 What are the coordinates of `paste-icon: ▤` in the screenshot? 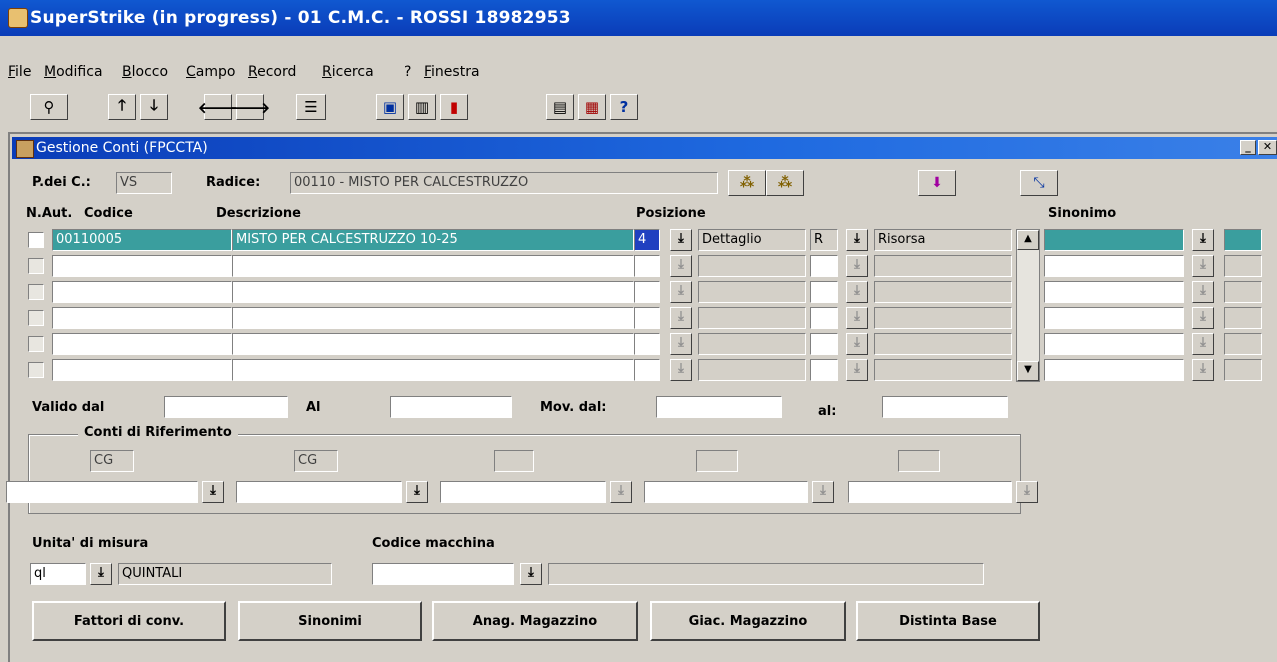 It's located at (560, 107).